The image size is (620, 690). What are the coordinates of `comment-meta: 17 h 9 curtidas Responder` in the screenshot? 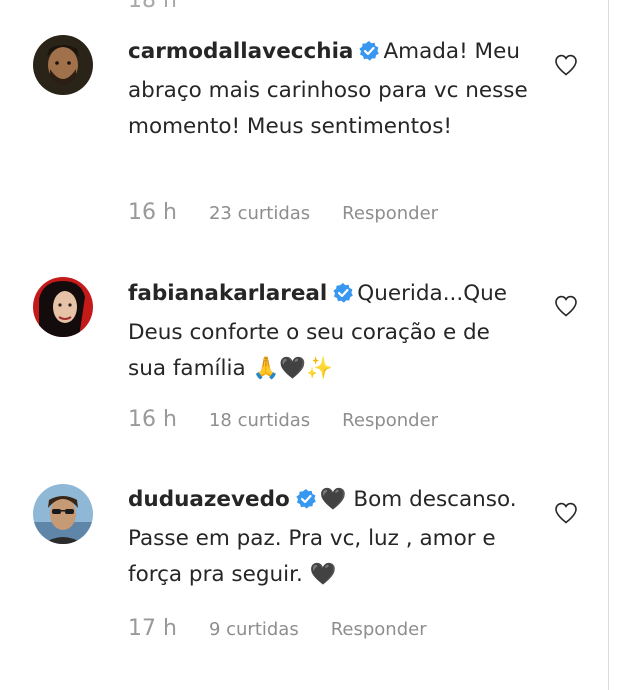 It's located at (277, 628).